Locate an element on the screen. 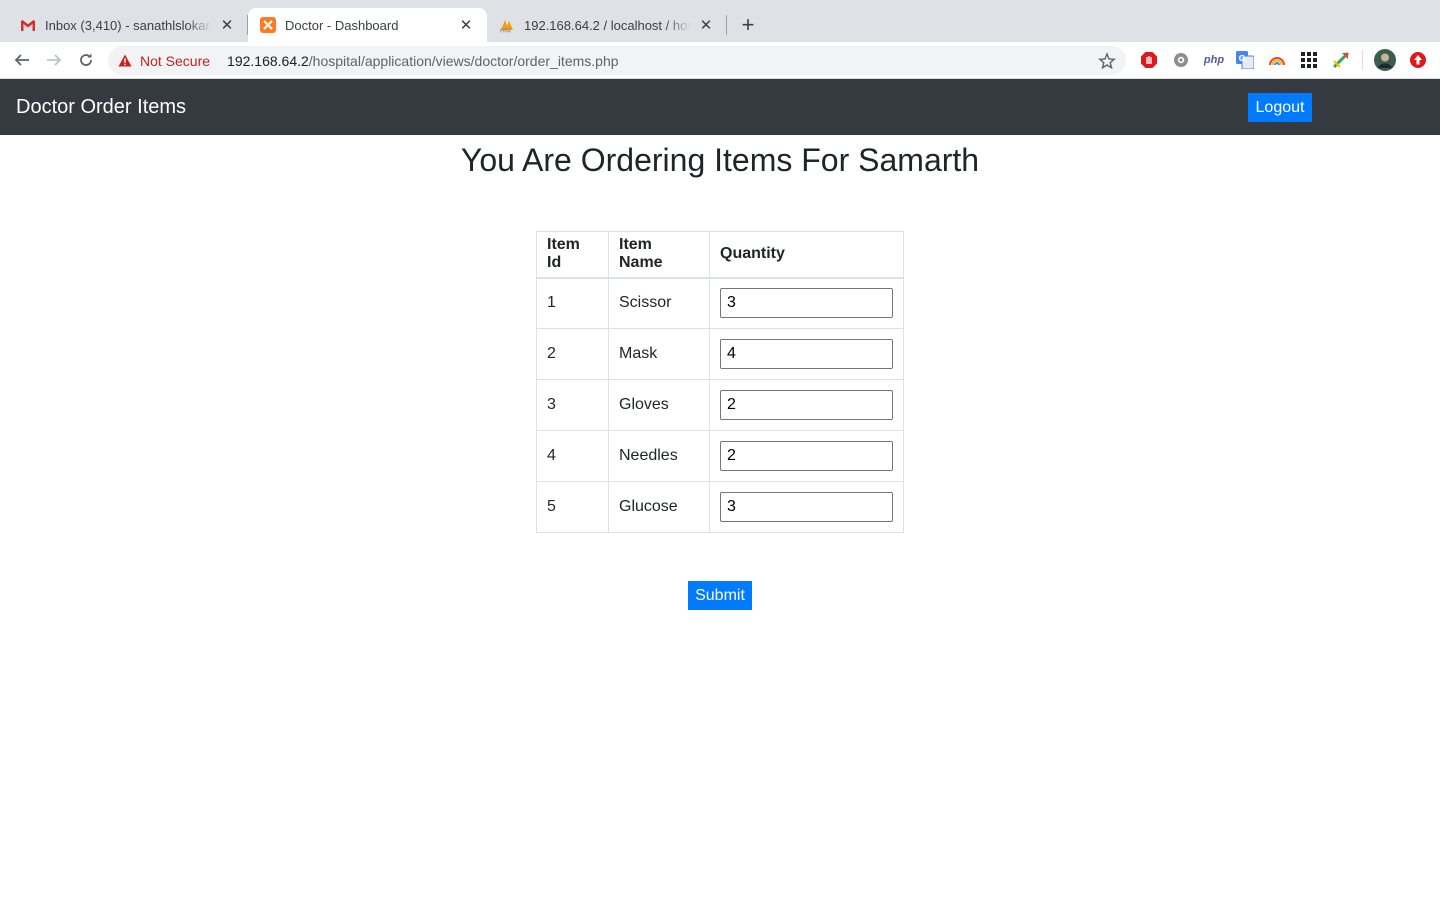  item-id-cell: 2 is located at coordinates (572, 354).